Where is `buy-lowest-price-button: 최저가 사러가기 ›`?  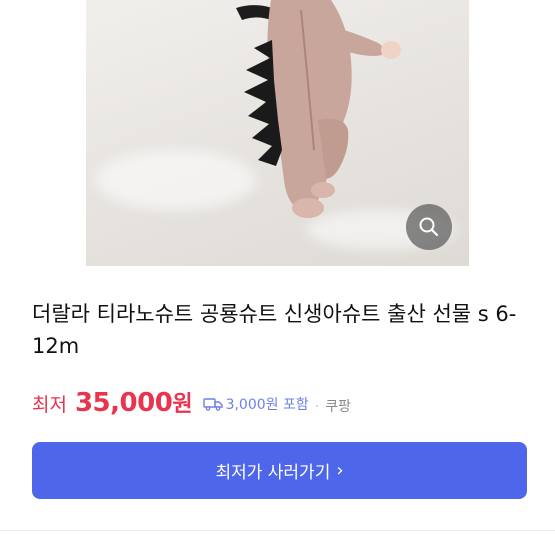
buy-lowest-price-button: 최저가 사러가기 › is located at coordinates (279, 470).